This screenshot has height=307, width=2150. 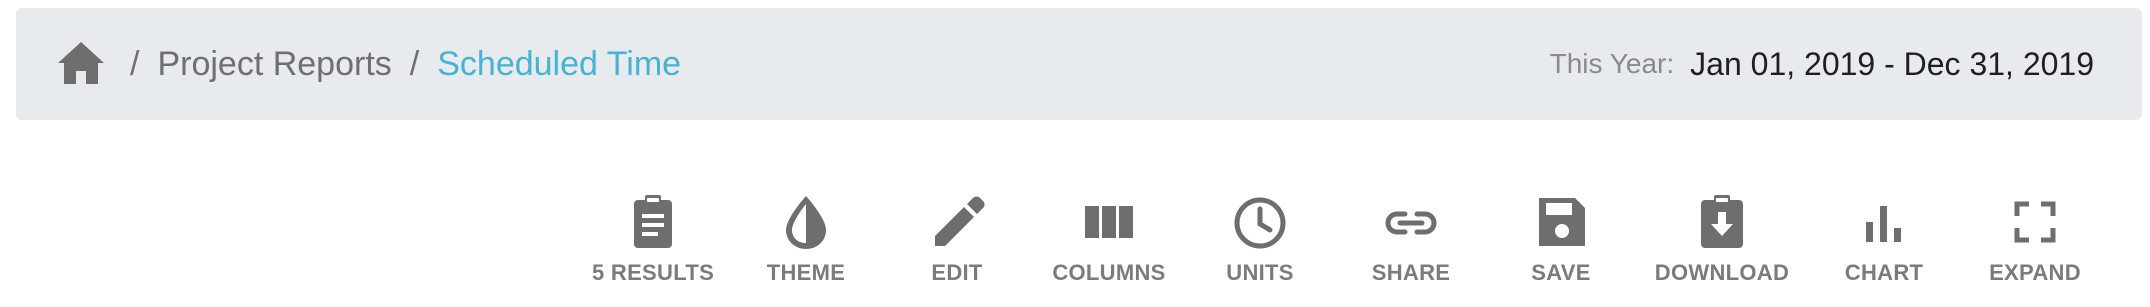 I want to click on theme-button: THEME, so click(x=806, y=239).